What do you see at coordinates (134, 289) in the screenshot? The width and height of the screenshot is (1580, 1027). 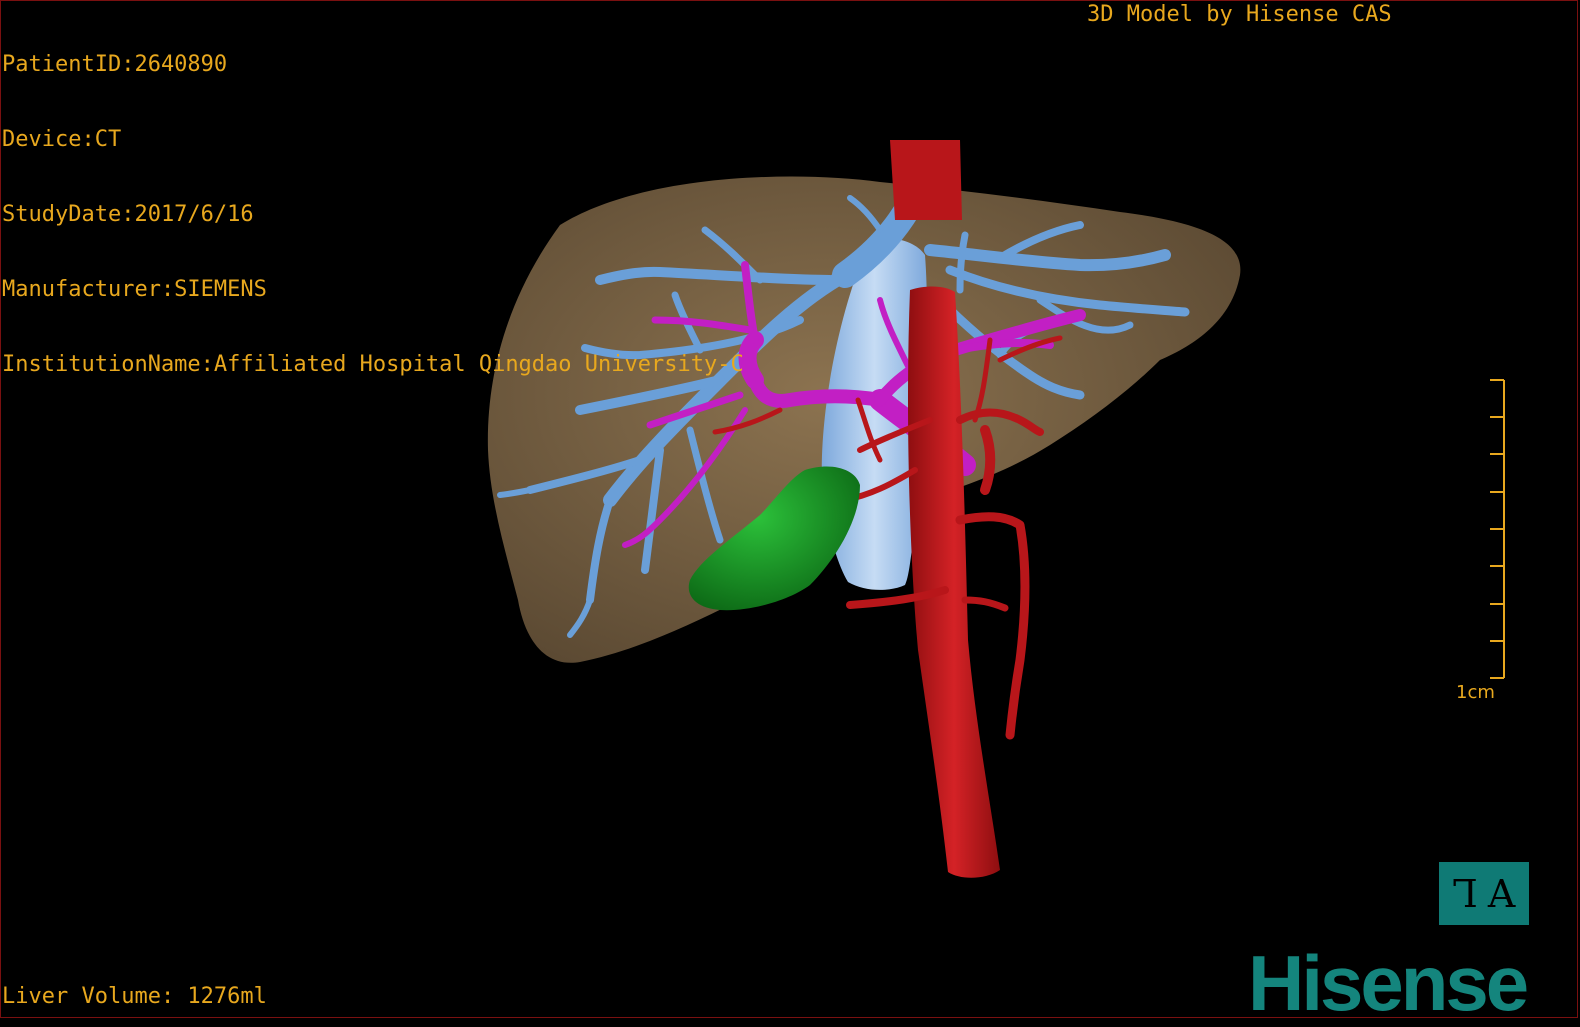 I see `manufacturer-text: Manufacturer:SIEMENS` at bounding box center [134, 289].